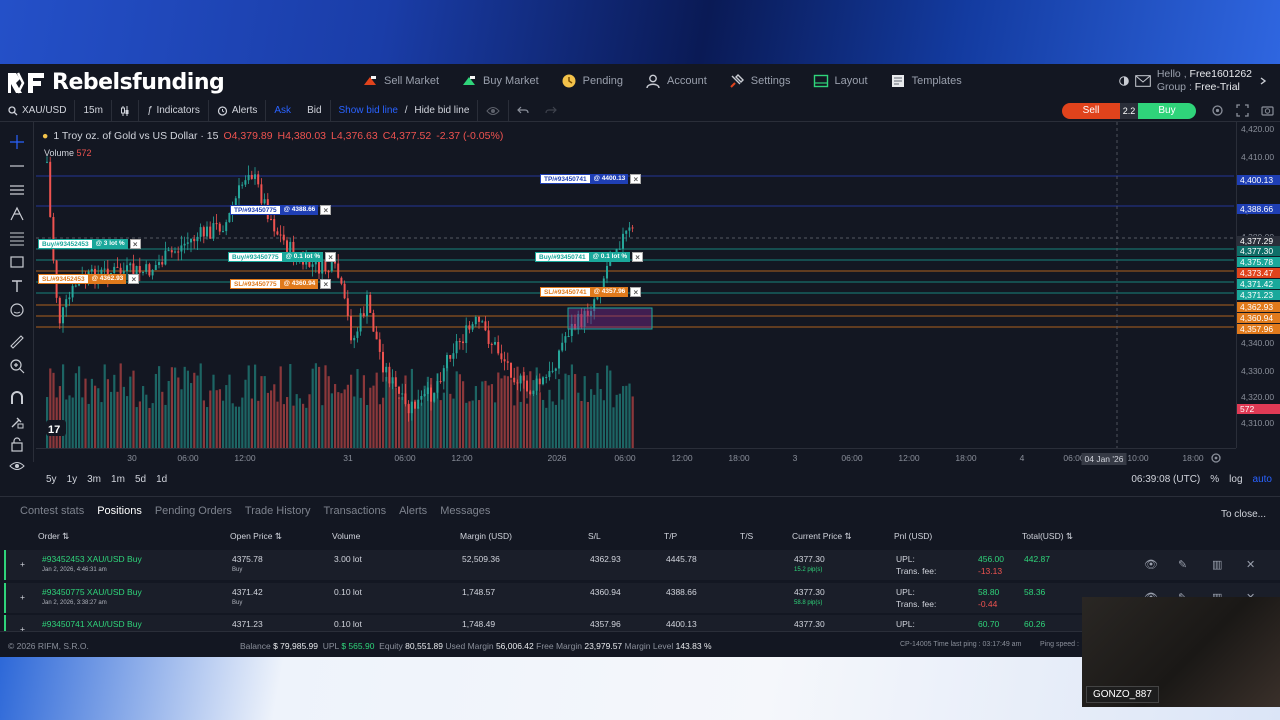 The image size is (1280, 720). I want to click on lock-icon, so click(17, 444).